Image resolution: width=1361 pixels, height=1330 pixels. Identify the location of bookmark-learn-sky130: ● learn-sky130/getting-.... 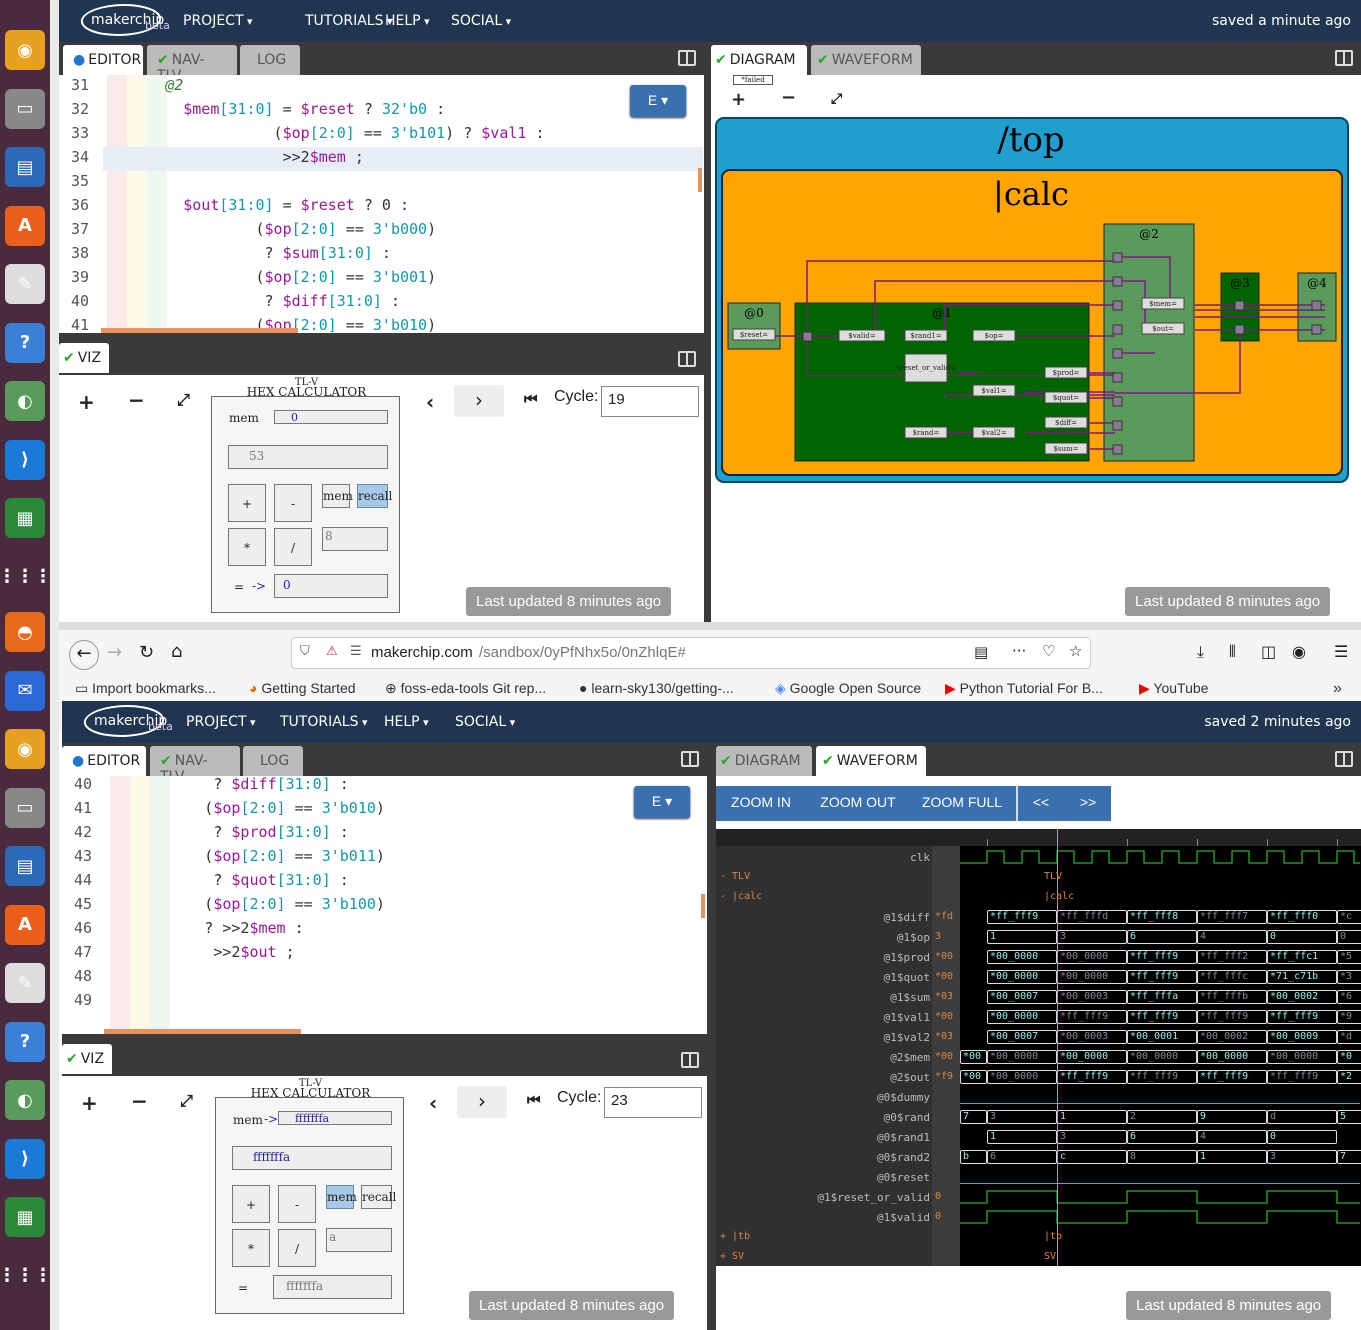
(656, 688).